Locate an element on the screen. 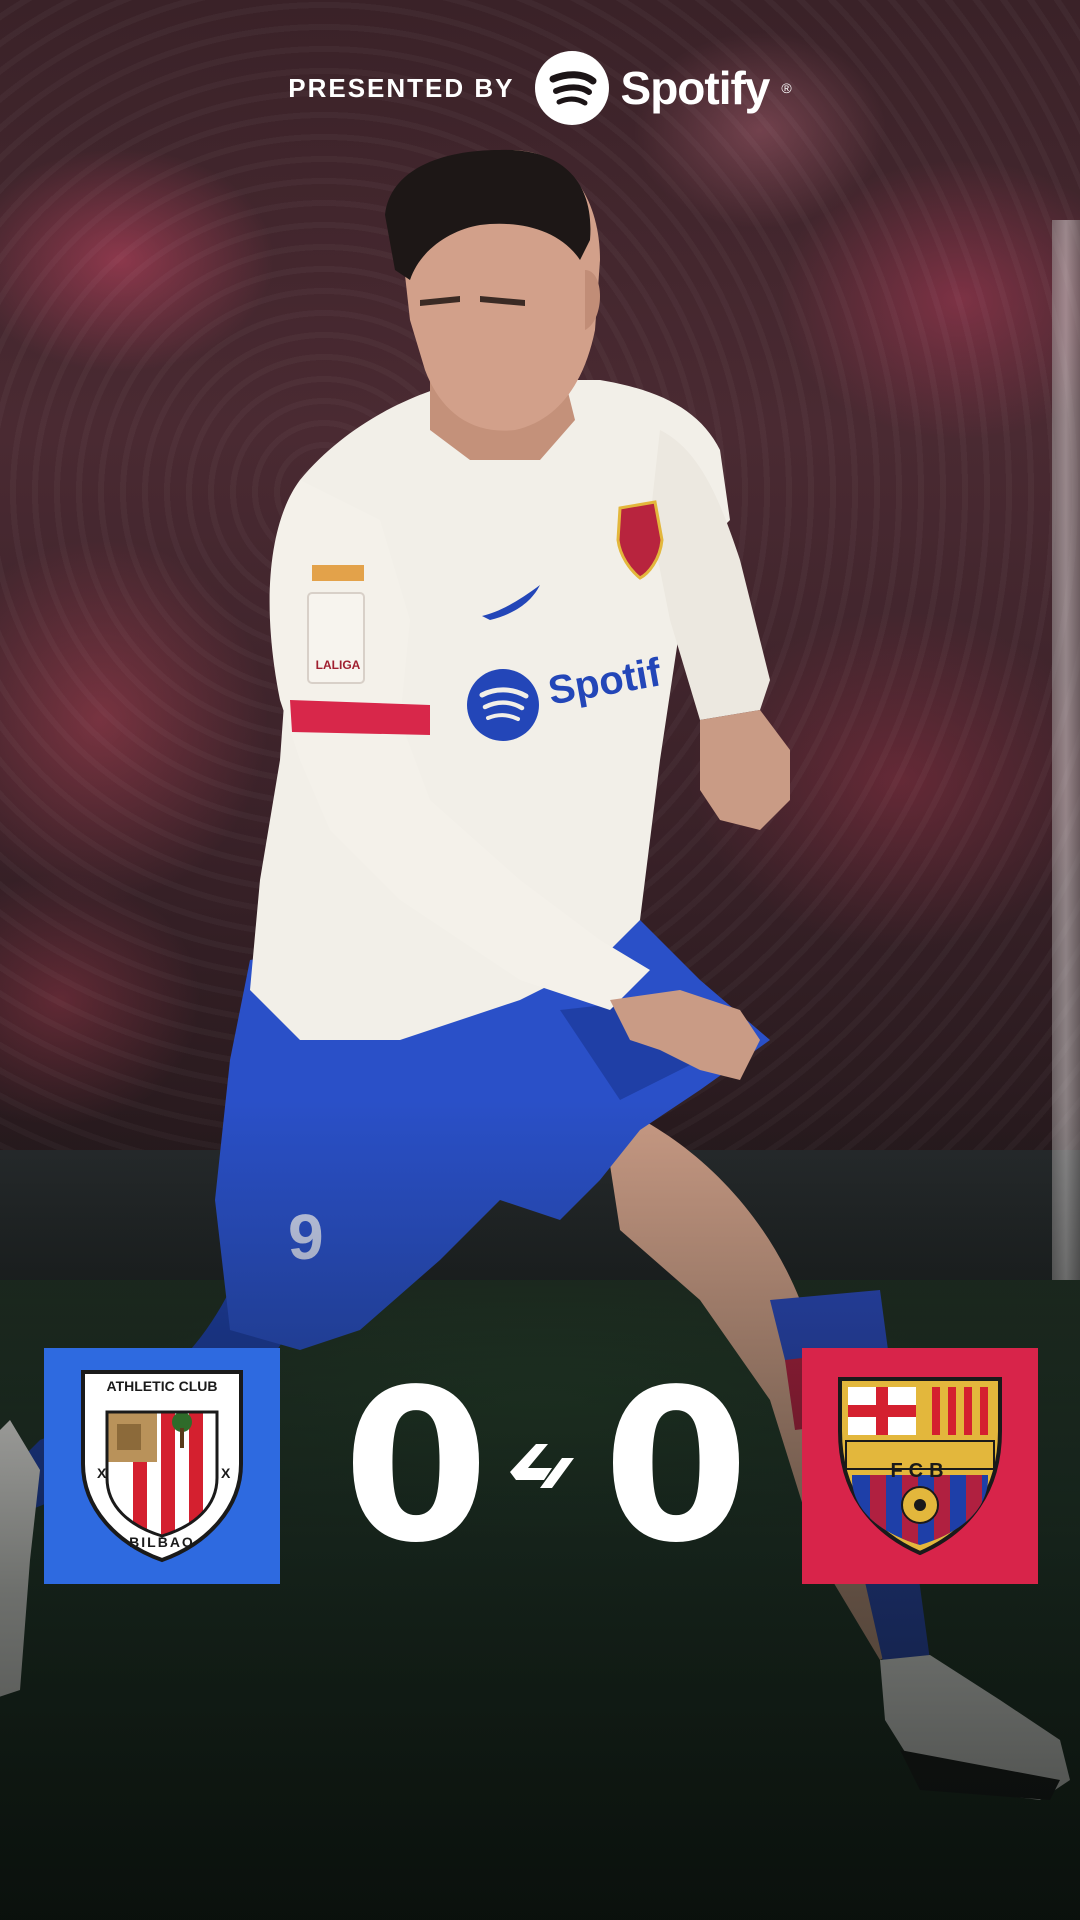 Image resolution: width=1080 pixels, height=1920 pixels. away-crest-text: FCB is located at coordinates (920, 1471).